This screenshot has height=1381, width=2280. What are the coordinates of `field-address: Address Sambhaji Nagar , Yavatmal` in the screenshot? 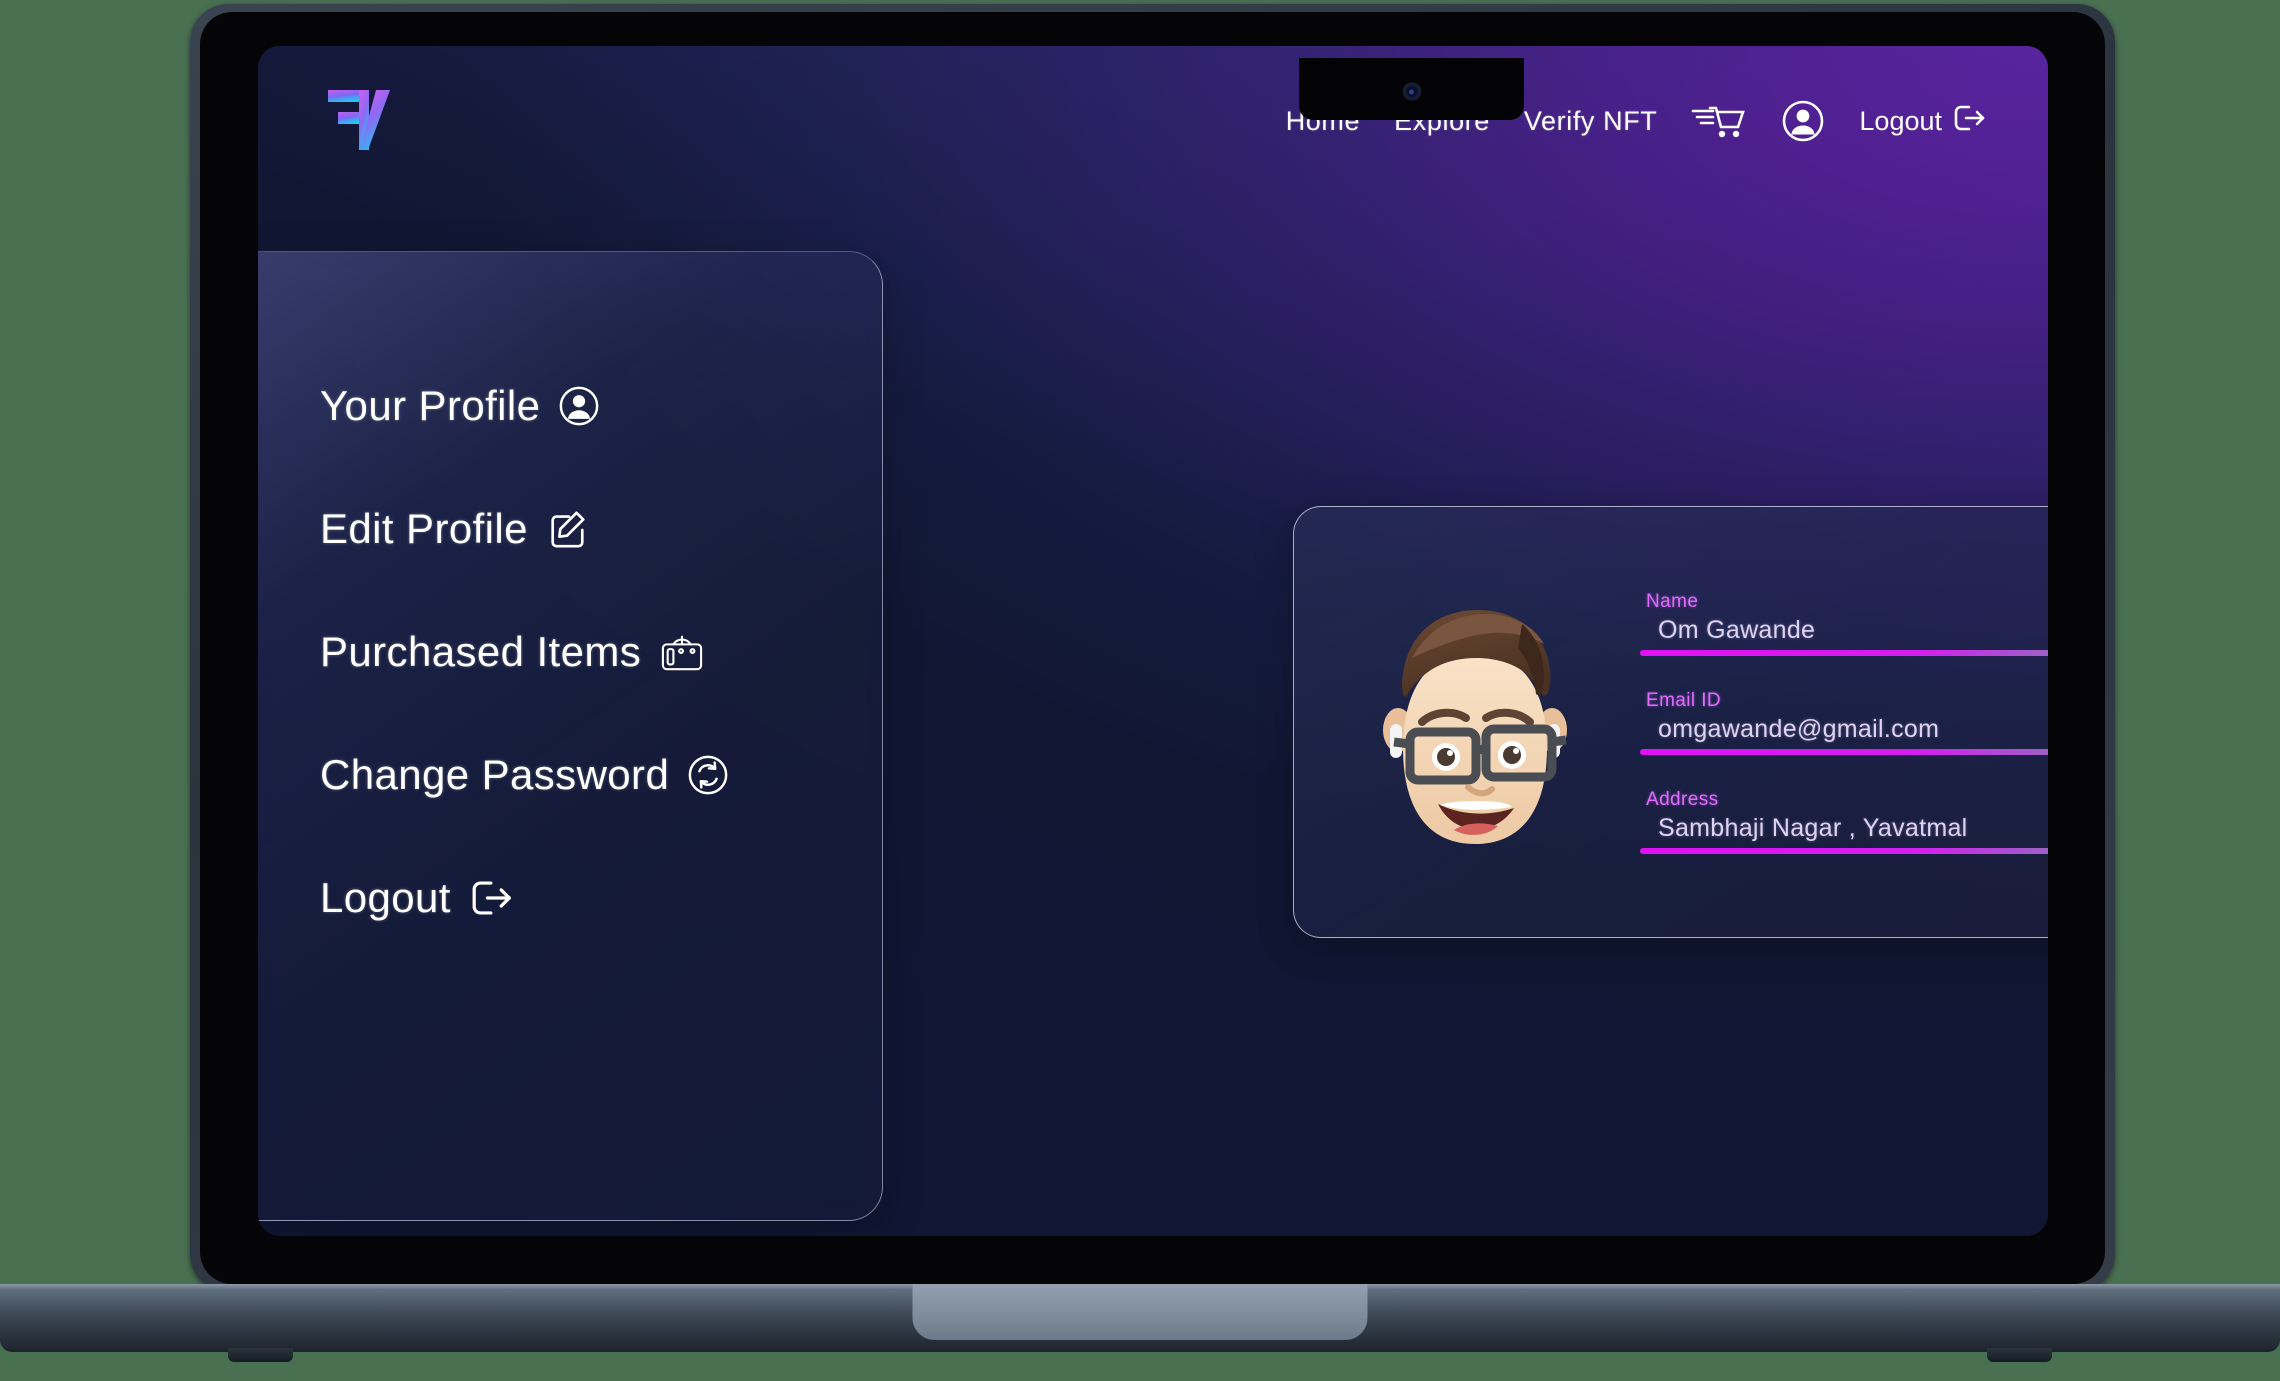 It's located at (1844, 821).